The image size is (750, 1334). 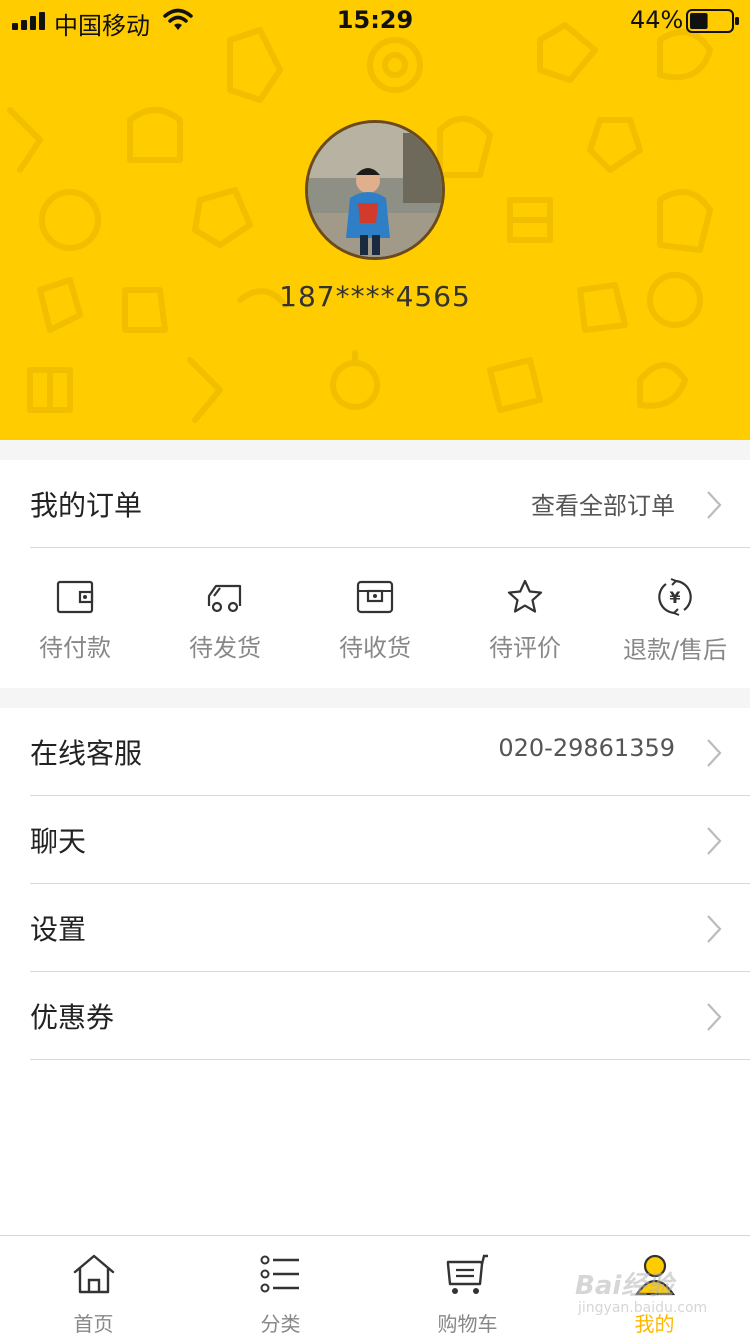 What do you see at coordinates (75, 618) in the screenshot?
I see `order-status-pending-payment: 待付款` at bounding box center [75, 618].